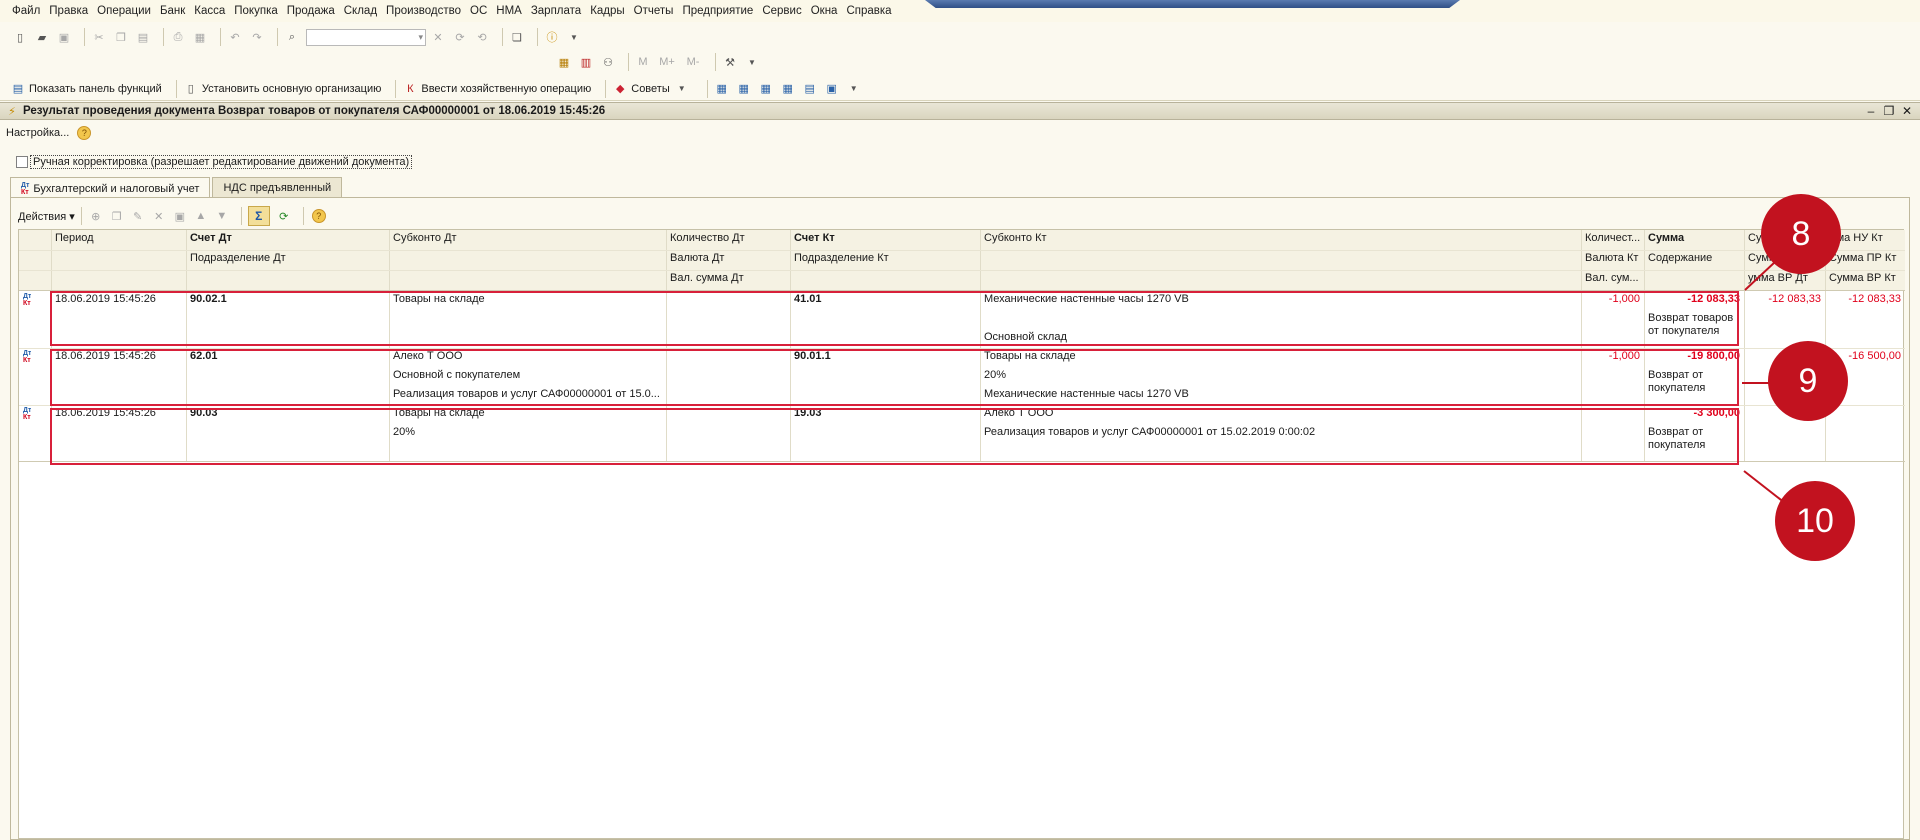 The width and height of the screenshot is (1920, 840). What do you see at coordinates (292, 37) in the screenshot?
I see `find-icon: ⌕` at bounding box center [292, 37].